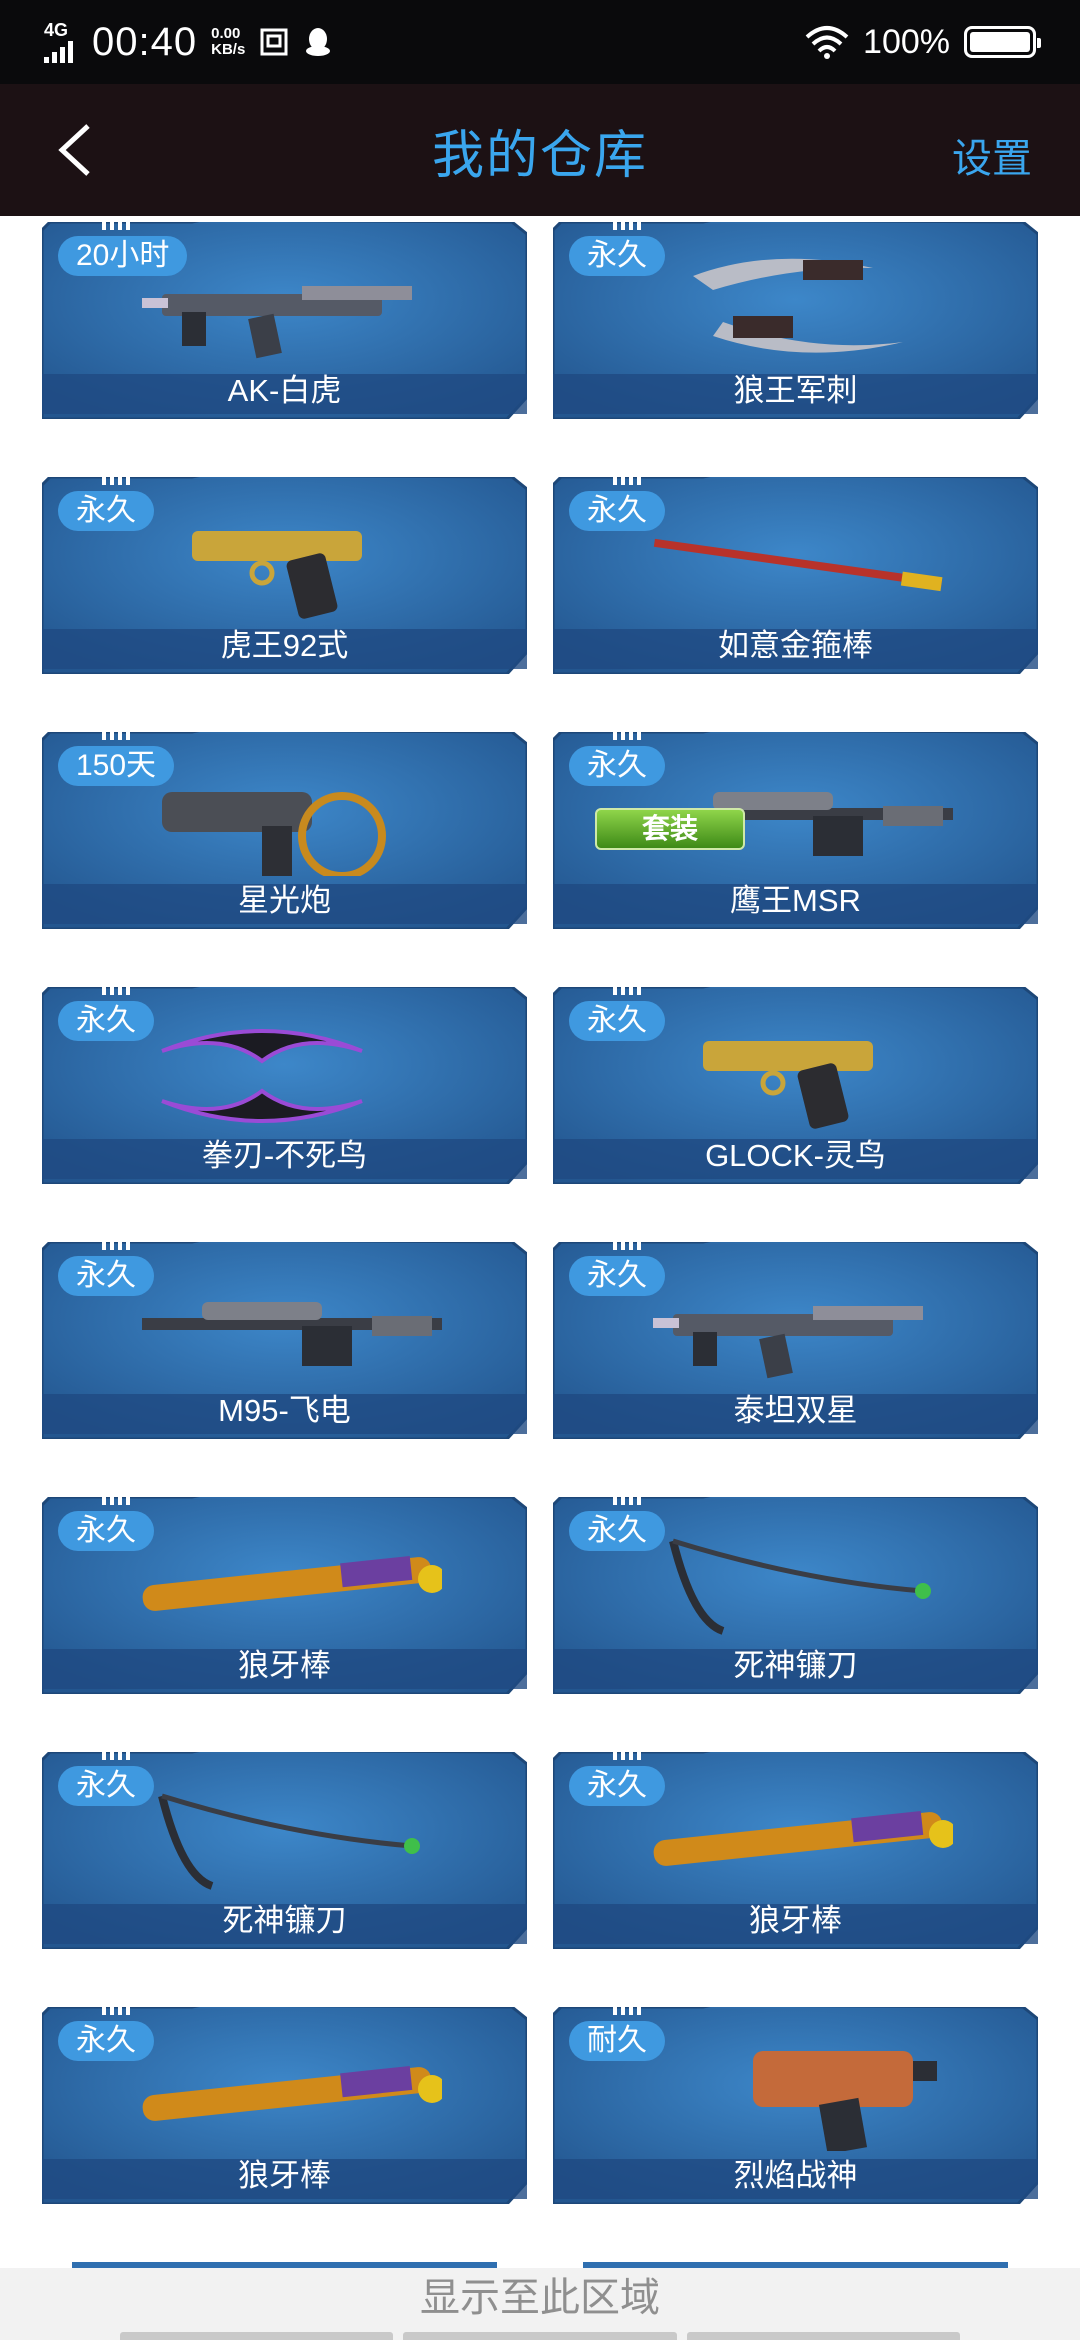  What do you see at coordinates (116, 766) in the screenshot?
I see `duration-tag: 150天` at bounding box center [116, 766].